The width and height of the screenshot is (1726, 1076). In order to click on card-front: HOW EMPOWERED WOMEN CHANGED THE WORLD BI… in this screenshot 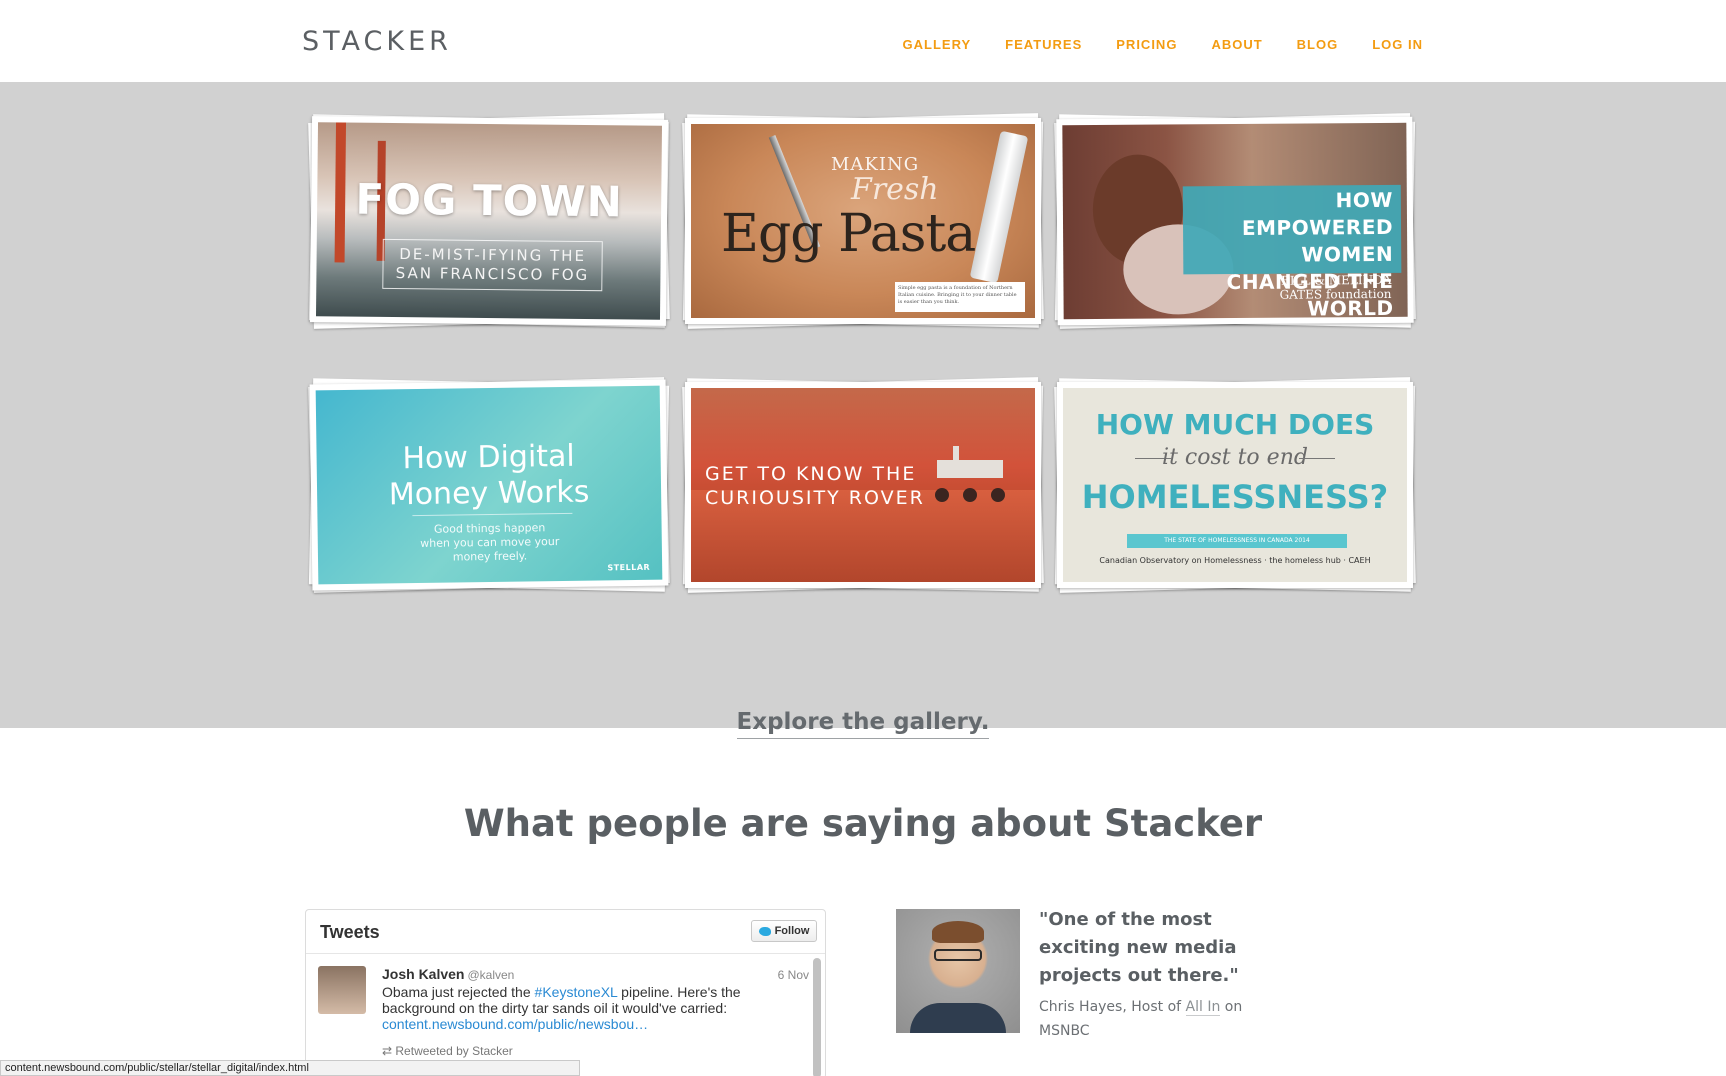, I will do `click(1235, 221)`.